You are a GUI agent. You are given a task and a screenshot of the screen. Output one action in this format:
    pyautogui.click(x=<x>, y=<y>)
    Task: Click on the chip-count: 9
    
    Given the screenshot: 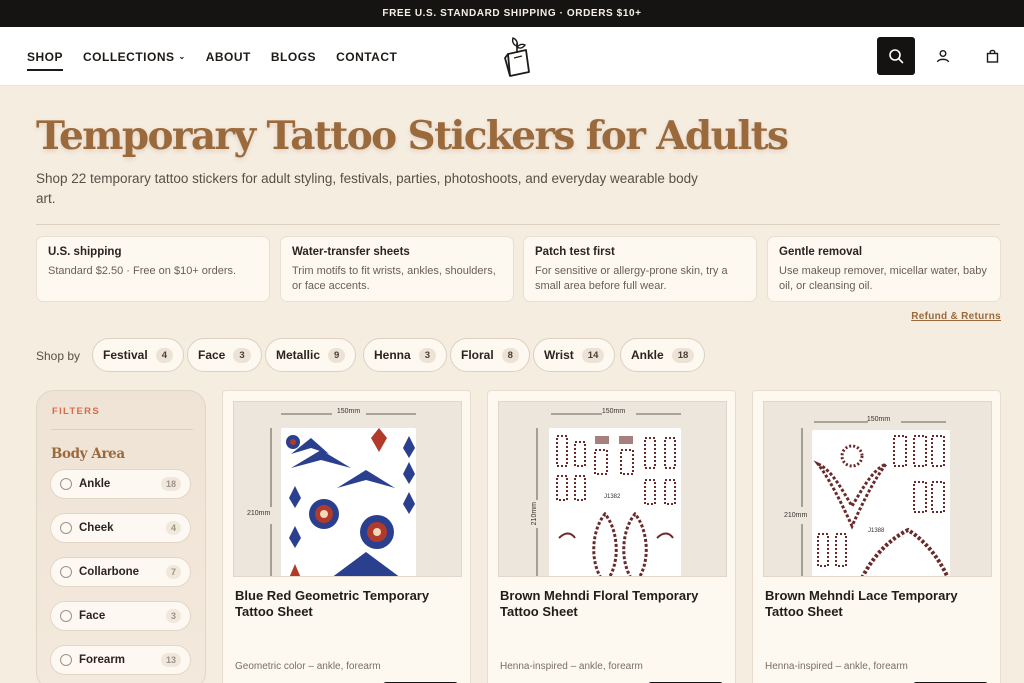 What is the action you would take?
    pyautogui.click(x=337, y=355)
    